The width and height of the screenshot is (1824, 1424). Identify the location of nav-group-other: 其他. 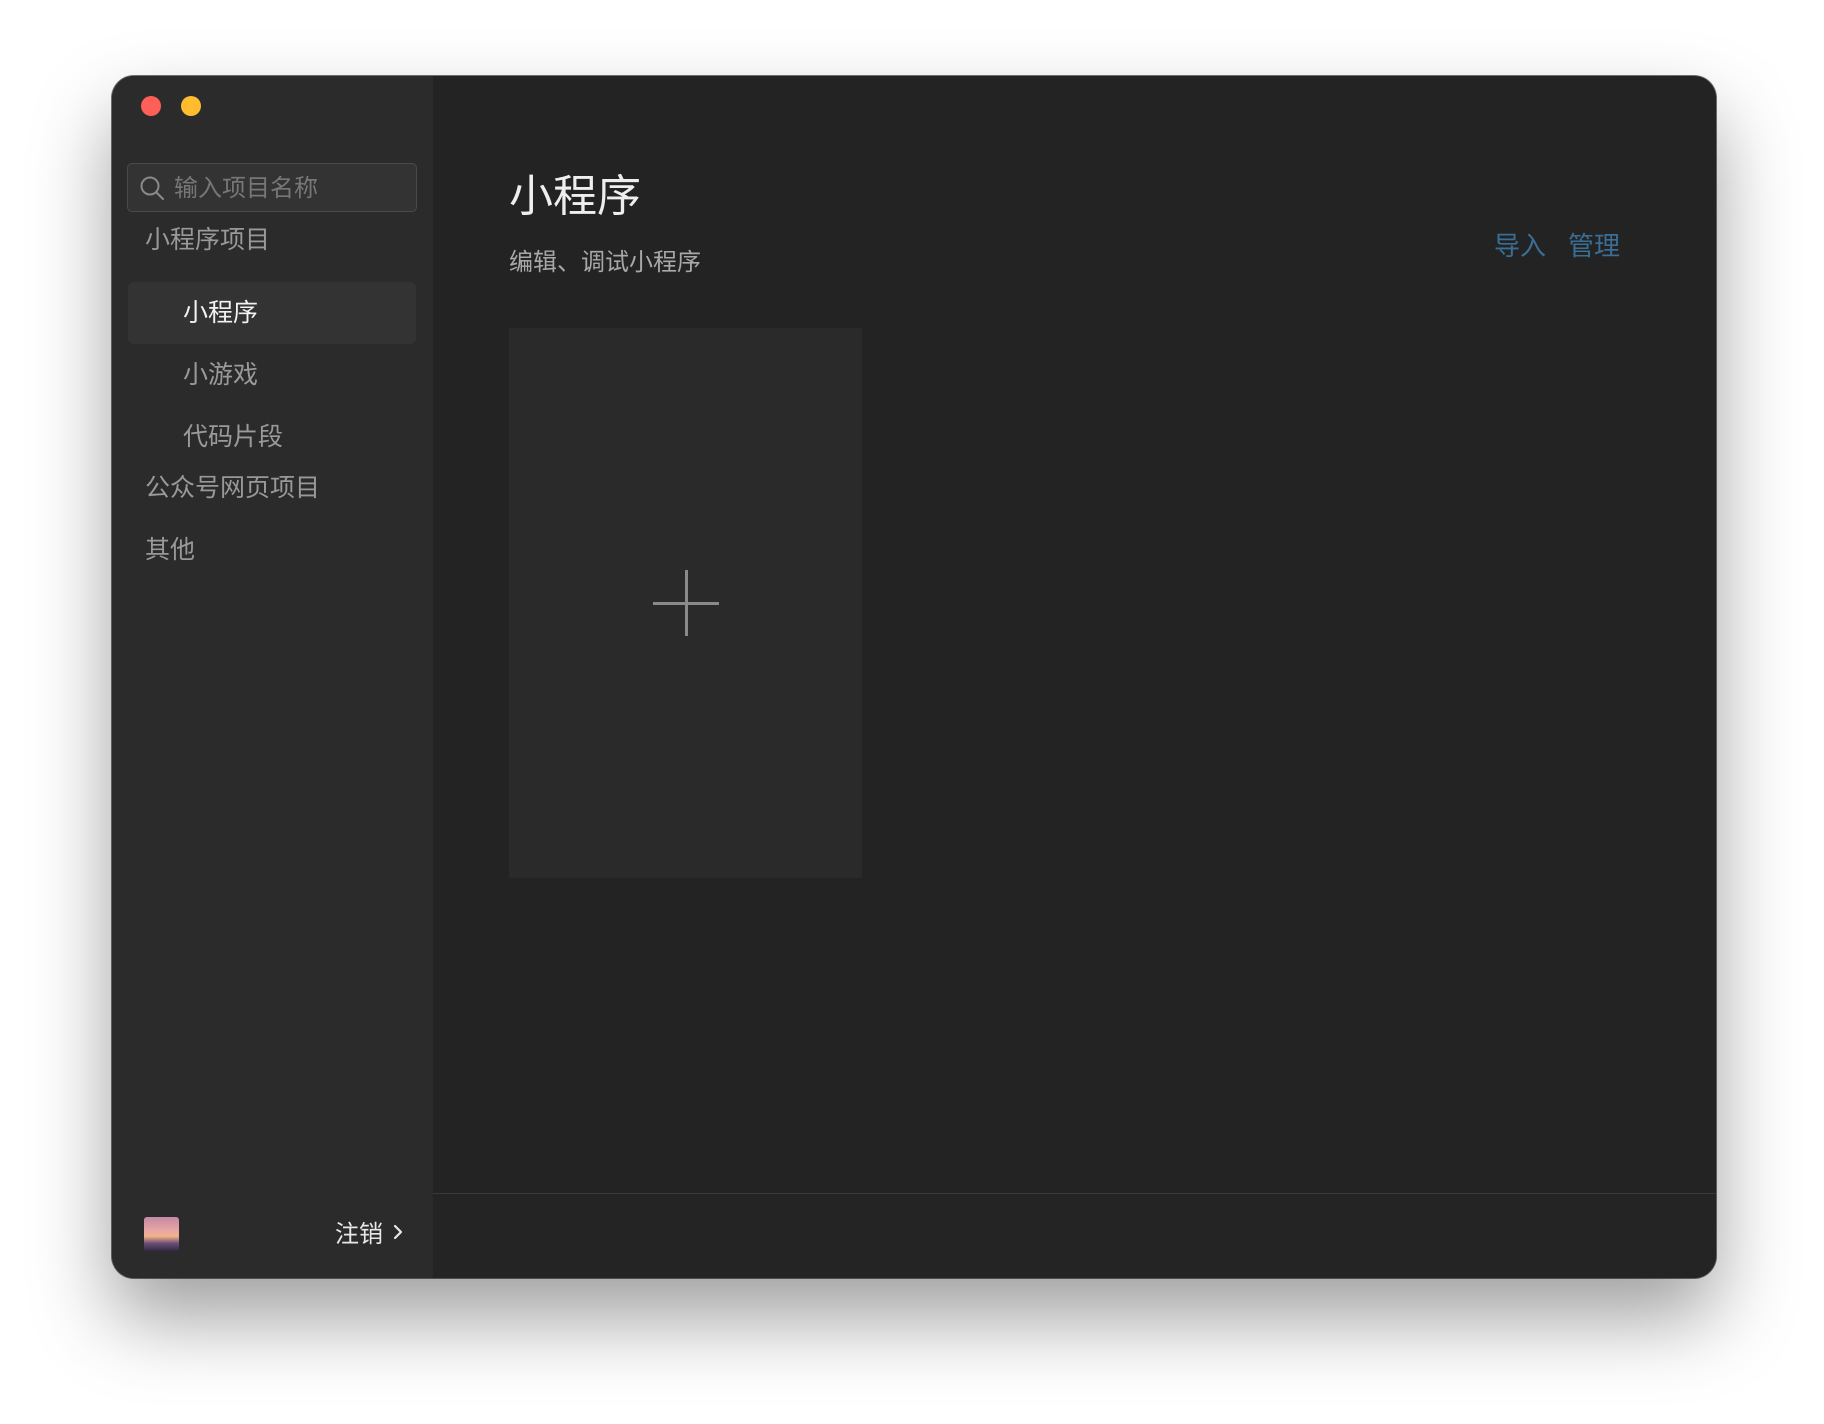
(170, 548).